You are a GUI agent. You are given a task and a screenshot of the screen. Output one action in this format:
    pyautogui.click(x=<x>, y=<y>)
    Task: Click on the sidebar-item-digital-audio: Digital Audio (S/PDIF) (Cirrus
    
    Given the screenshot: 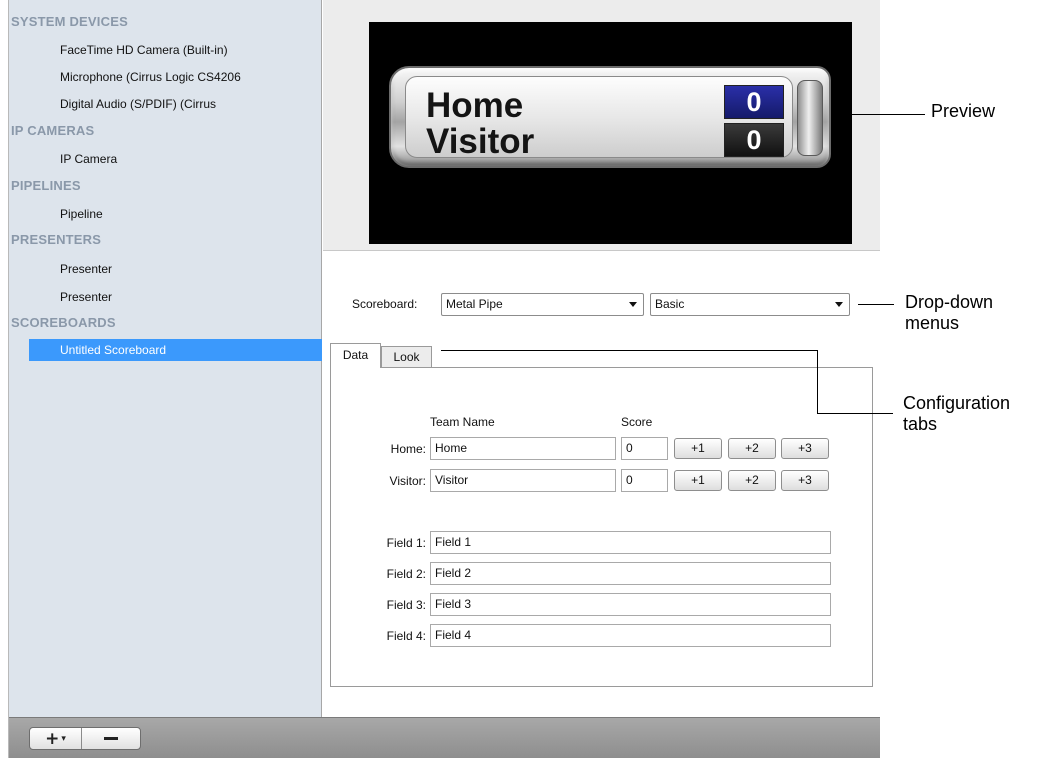 What is the action you would take?
    pyautogui.click(x=175, y=104)
    